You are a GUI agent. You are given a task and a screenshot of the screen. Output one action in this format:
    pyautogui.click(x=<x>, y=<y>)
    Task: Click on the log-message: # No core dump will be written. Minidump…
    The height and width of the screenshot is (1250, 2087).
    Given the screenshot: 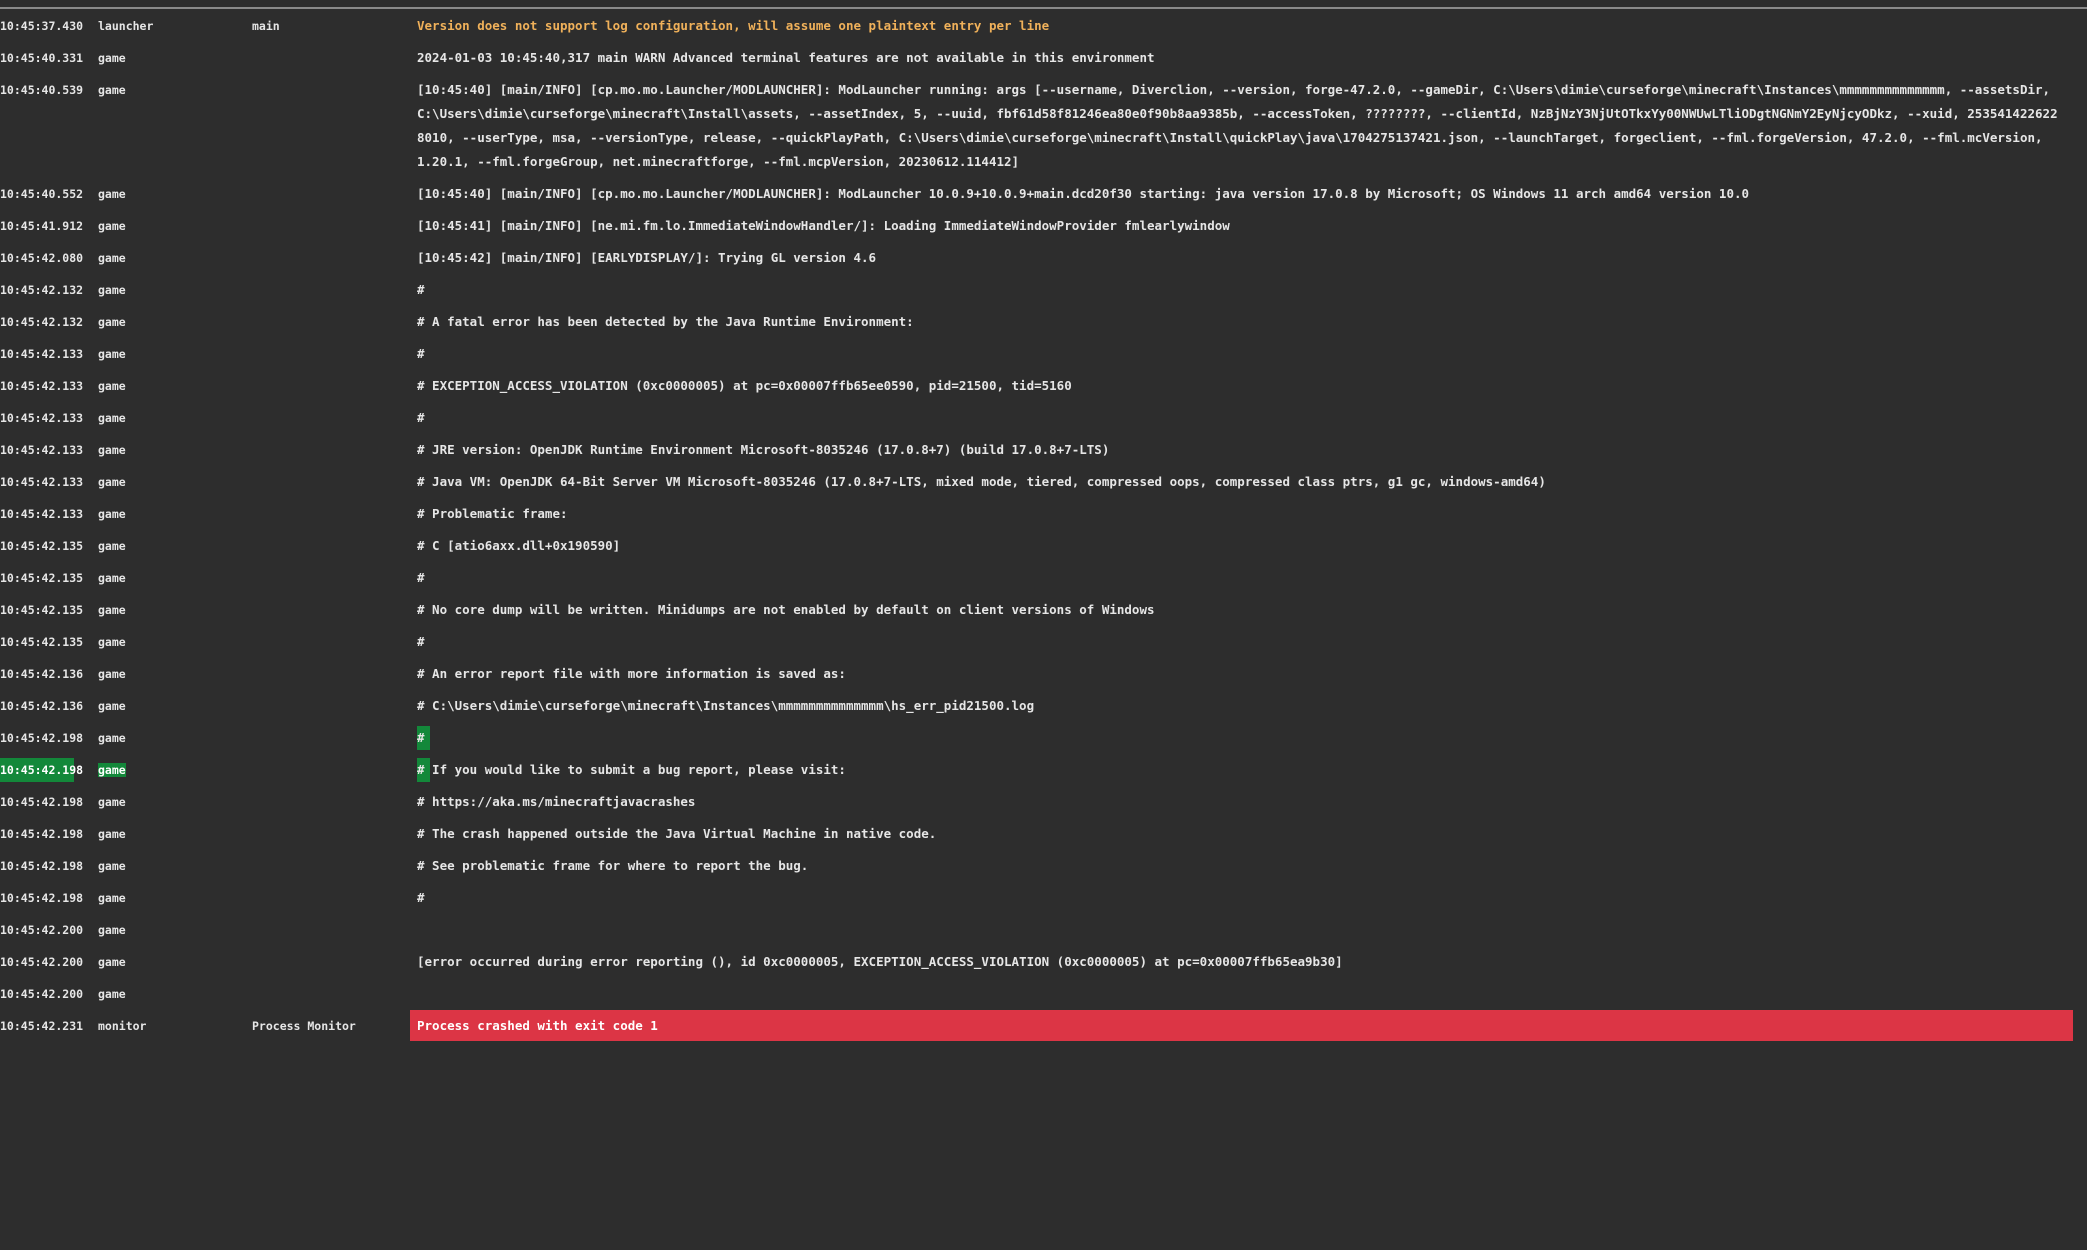 What is the action you would take?
    pyautogui.click(x=786, y=609)
    